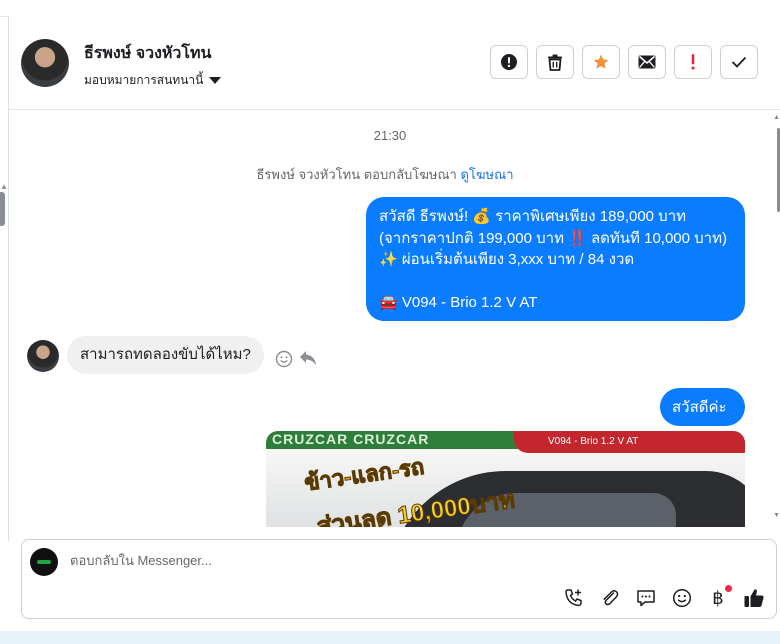 This screenshot has height=644, width=780. What do you see at coordinates (754, 598) in the screenshot?
I see `like-icon` at bounding box center [754, 598].